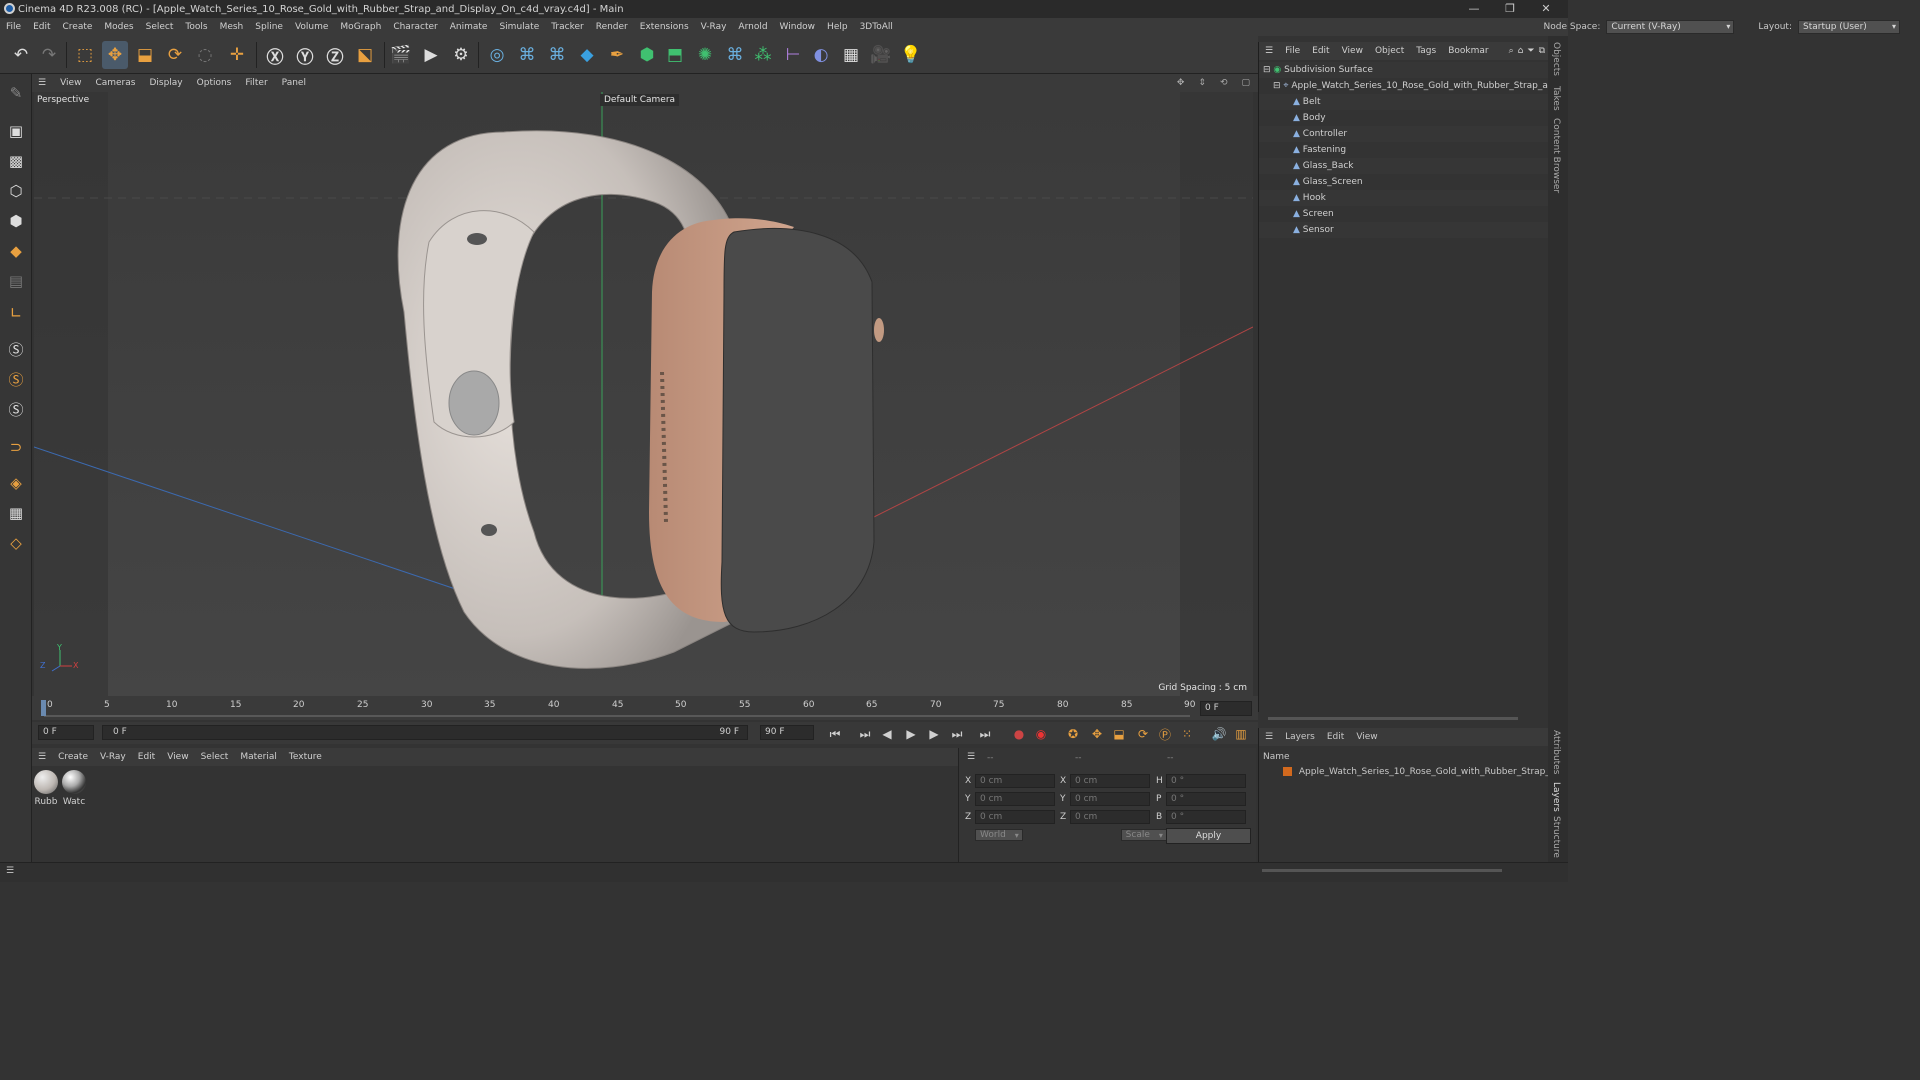 This screenshot has height=1080, width=1920. What do you see at coordinates (1404, 134) in the screenshot?
I see `tree-item-child: ▲ Controller` at bounding box center [1404, 134].